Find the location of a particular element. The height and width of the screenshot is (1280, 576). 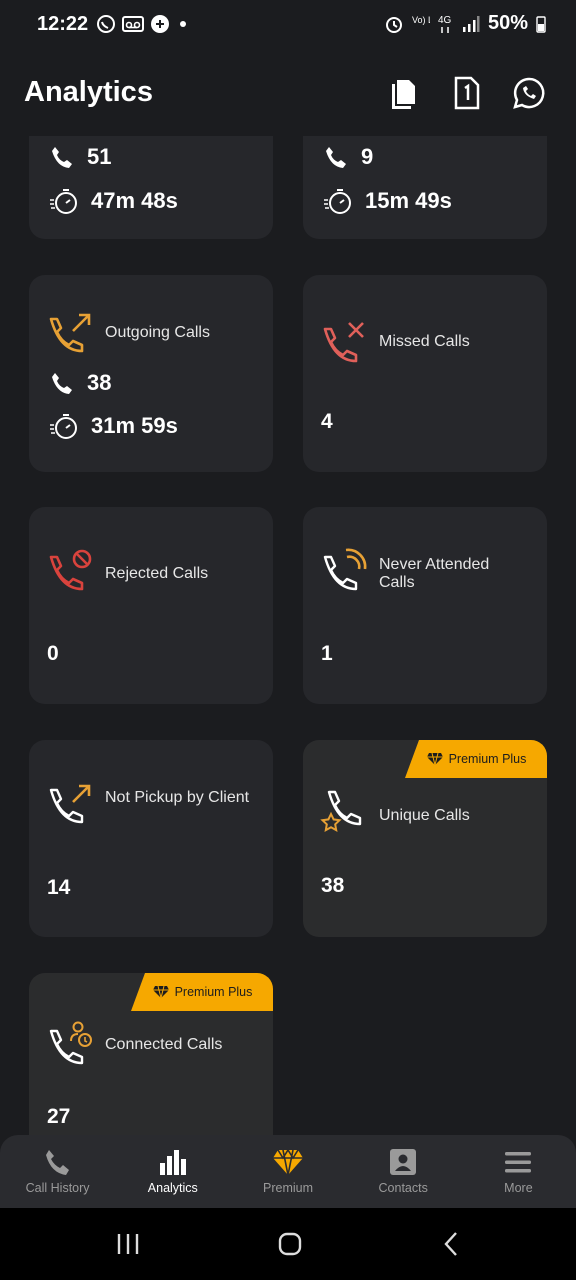

app-notification-icon is located at coordinates (160, 24).